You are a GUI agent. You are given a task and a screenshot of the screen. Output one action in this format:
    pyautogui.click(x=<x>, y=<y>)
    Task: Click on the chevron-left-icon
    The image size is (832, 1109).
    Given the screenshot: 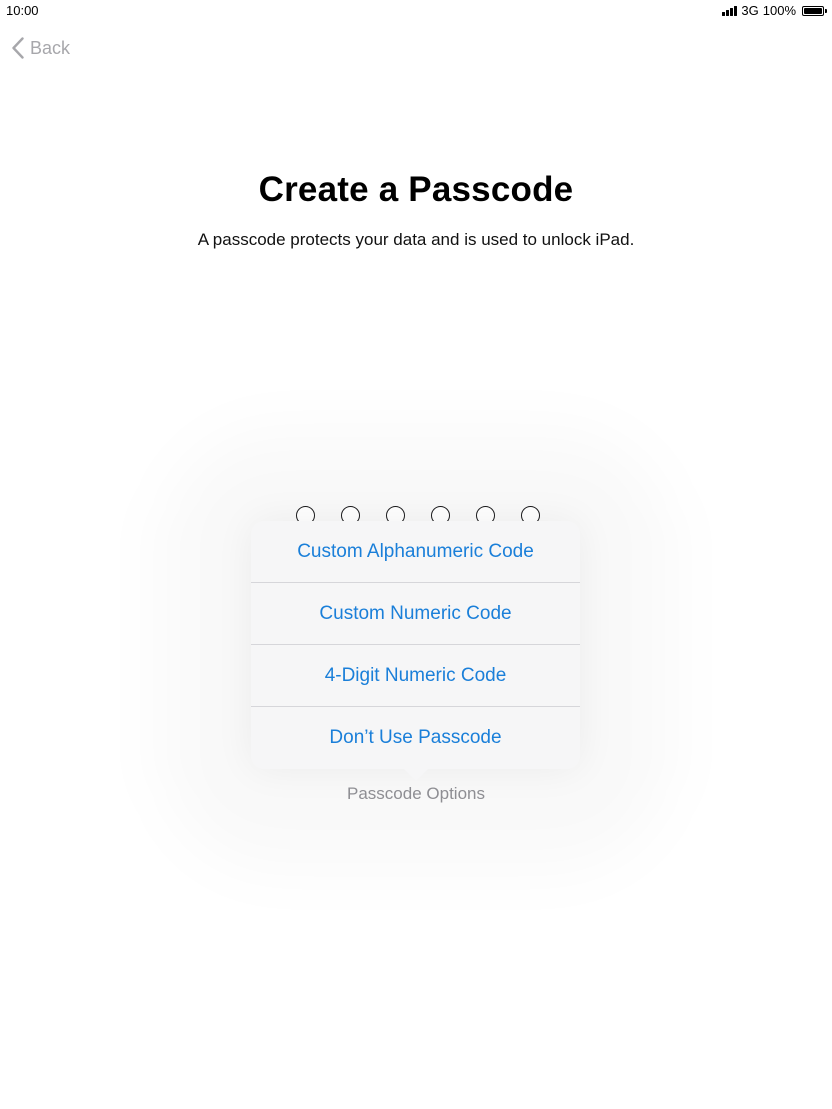 What is the action you would take?
    pyautogui.click(x=18, y=48)
    